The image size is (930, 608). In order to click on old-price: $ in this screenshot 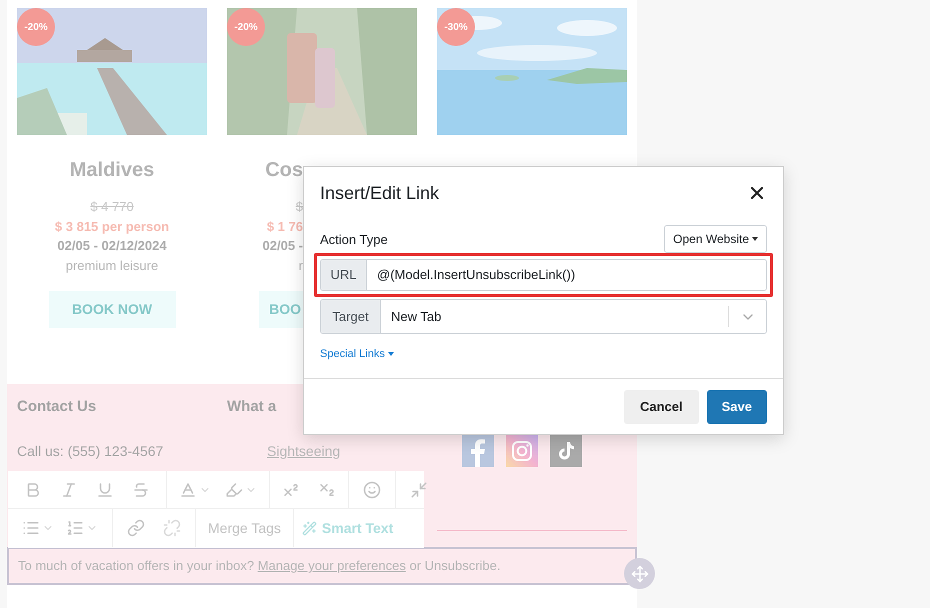, I will do `click(299, 207)`.